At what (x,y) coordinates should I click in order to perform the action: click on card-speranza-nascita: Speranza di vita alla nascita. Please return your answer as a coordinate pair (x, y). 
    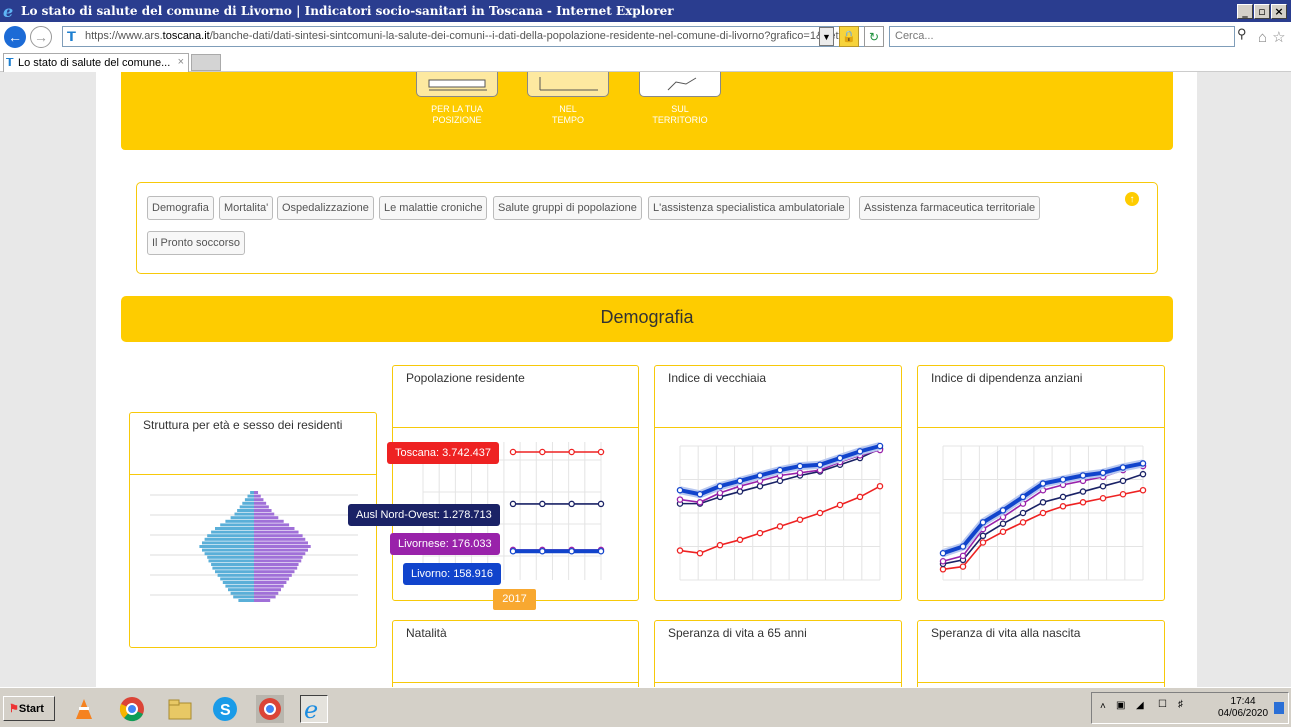
    Looking at the image, I should click on (1041, 653).